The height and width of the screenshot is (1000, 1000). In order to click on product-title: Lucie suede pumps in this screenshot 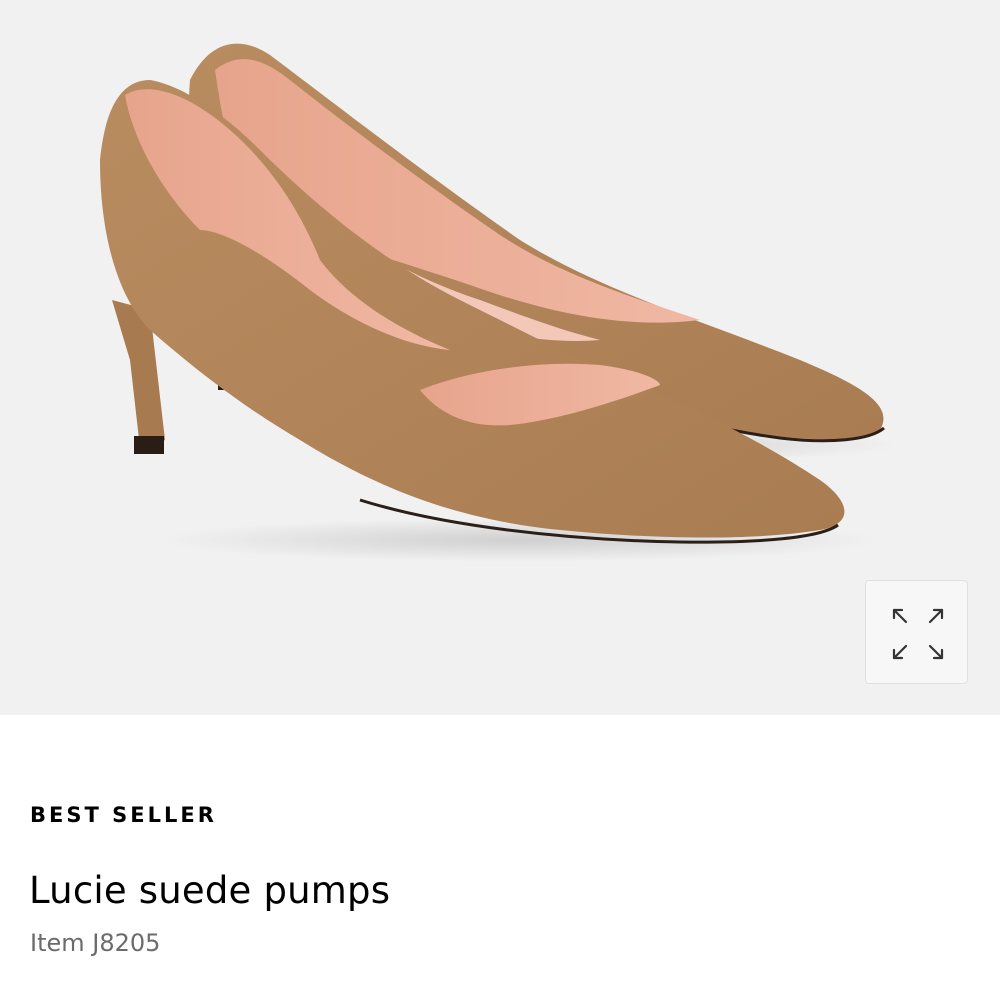, I will do `click(210, 890)`.